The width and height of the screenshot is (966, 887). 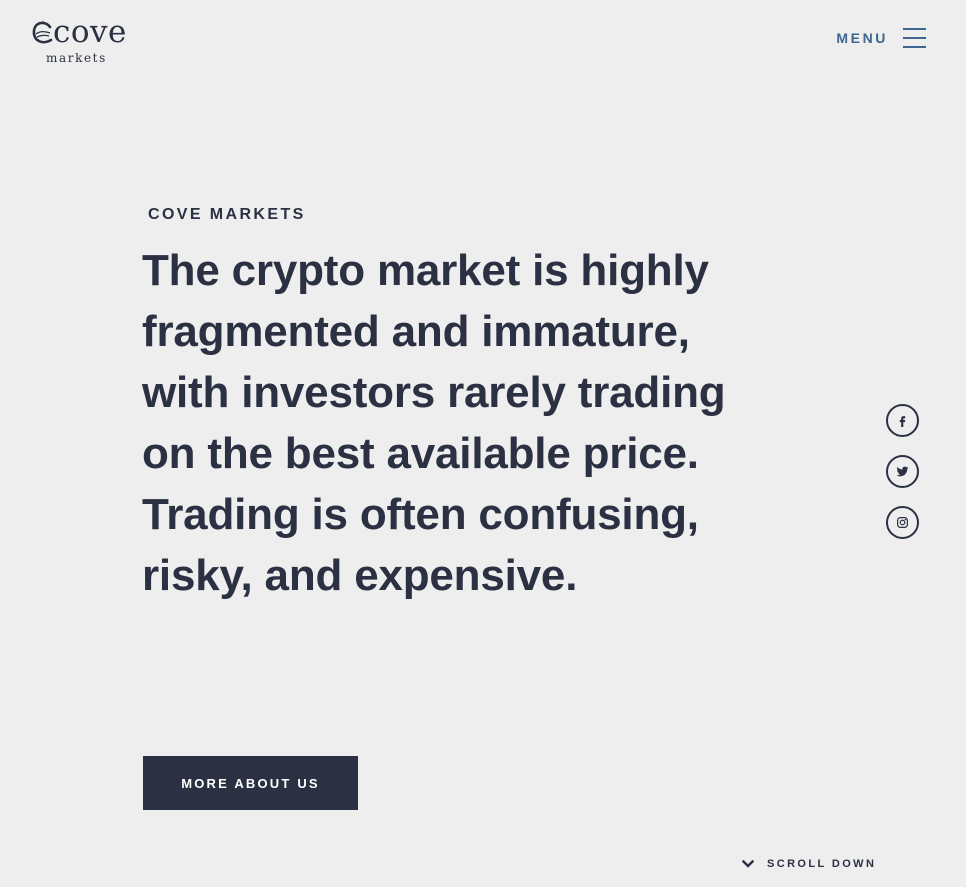 I want to click on social-links, so click(x=902, y=471).